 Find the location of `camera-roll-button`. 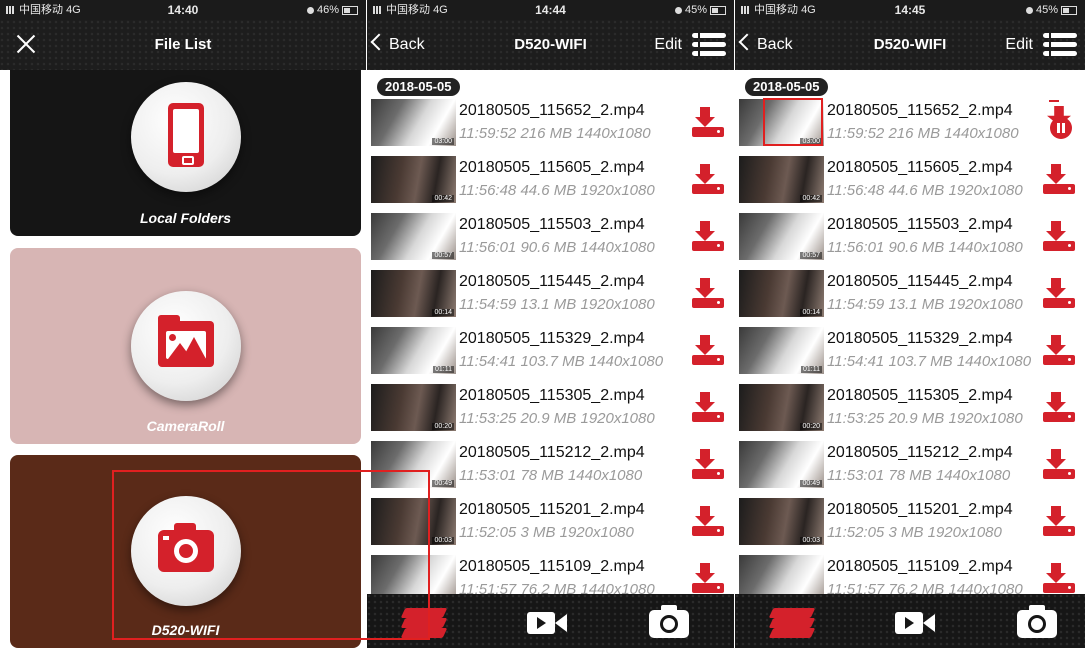

camera-roll-button is located at coordinates (186, 346).